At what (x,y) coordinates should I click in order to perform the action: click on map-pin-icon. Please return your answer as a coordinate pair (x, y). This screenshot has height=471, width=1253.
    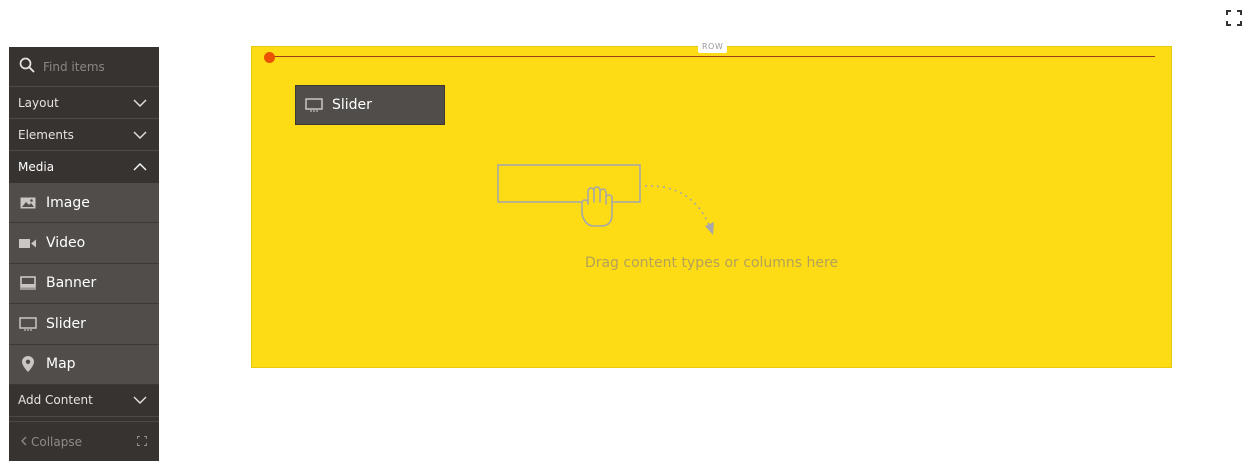
    Looking at the image, I should click on (28, 364).